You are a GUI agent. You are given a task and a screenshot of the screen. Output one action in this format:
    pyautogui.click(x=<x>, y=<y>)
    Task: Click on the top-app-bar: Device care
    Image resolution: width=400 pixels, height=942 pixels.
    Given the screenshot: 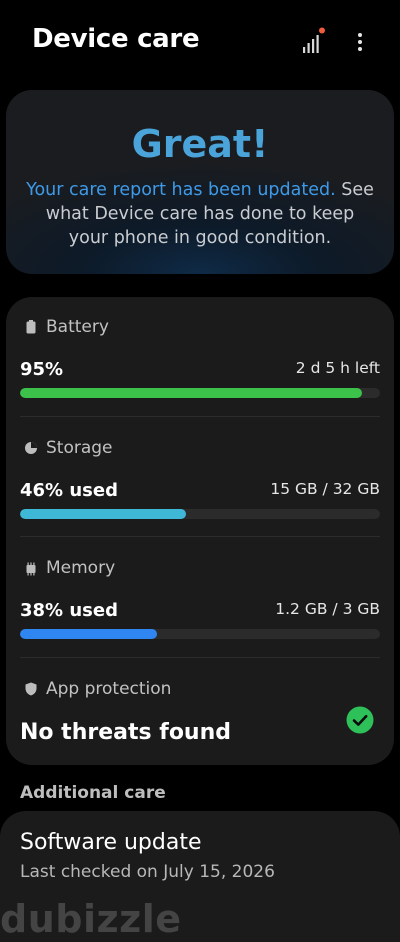 What is the action you would take?
    pyautogui.click(x=200, y=42)
    